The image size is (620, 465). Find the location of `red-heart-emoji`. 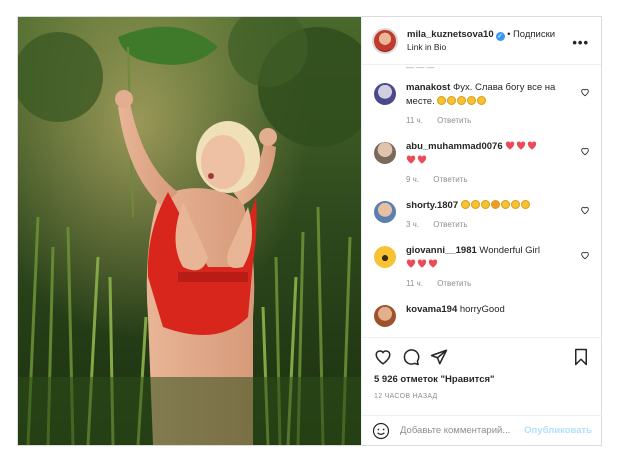

red-heart-emoji is located at coordinates (422, 264).